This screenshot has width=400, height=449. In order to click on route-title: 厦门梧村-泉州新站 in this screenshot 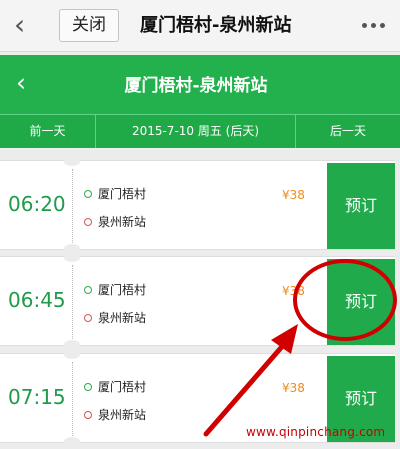, I will do `click(196, 86)`.